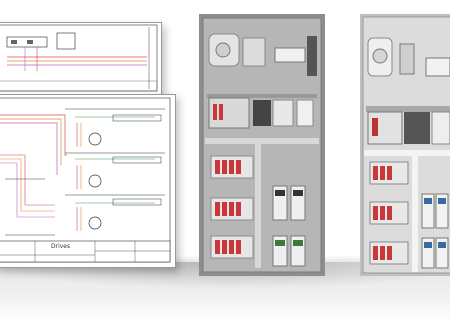 Image resolution: width=450 pixels, height=321 pixels. What do you see at coordinates (85, 251) in the screenshot?
I see `title-block` at bounding box center [85, 251].